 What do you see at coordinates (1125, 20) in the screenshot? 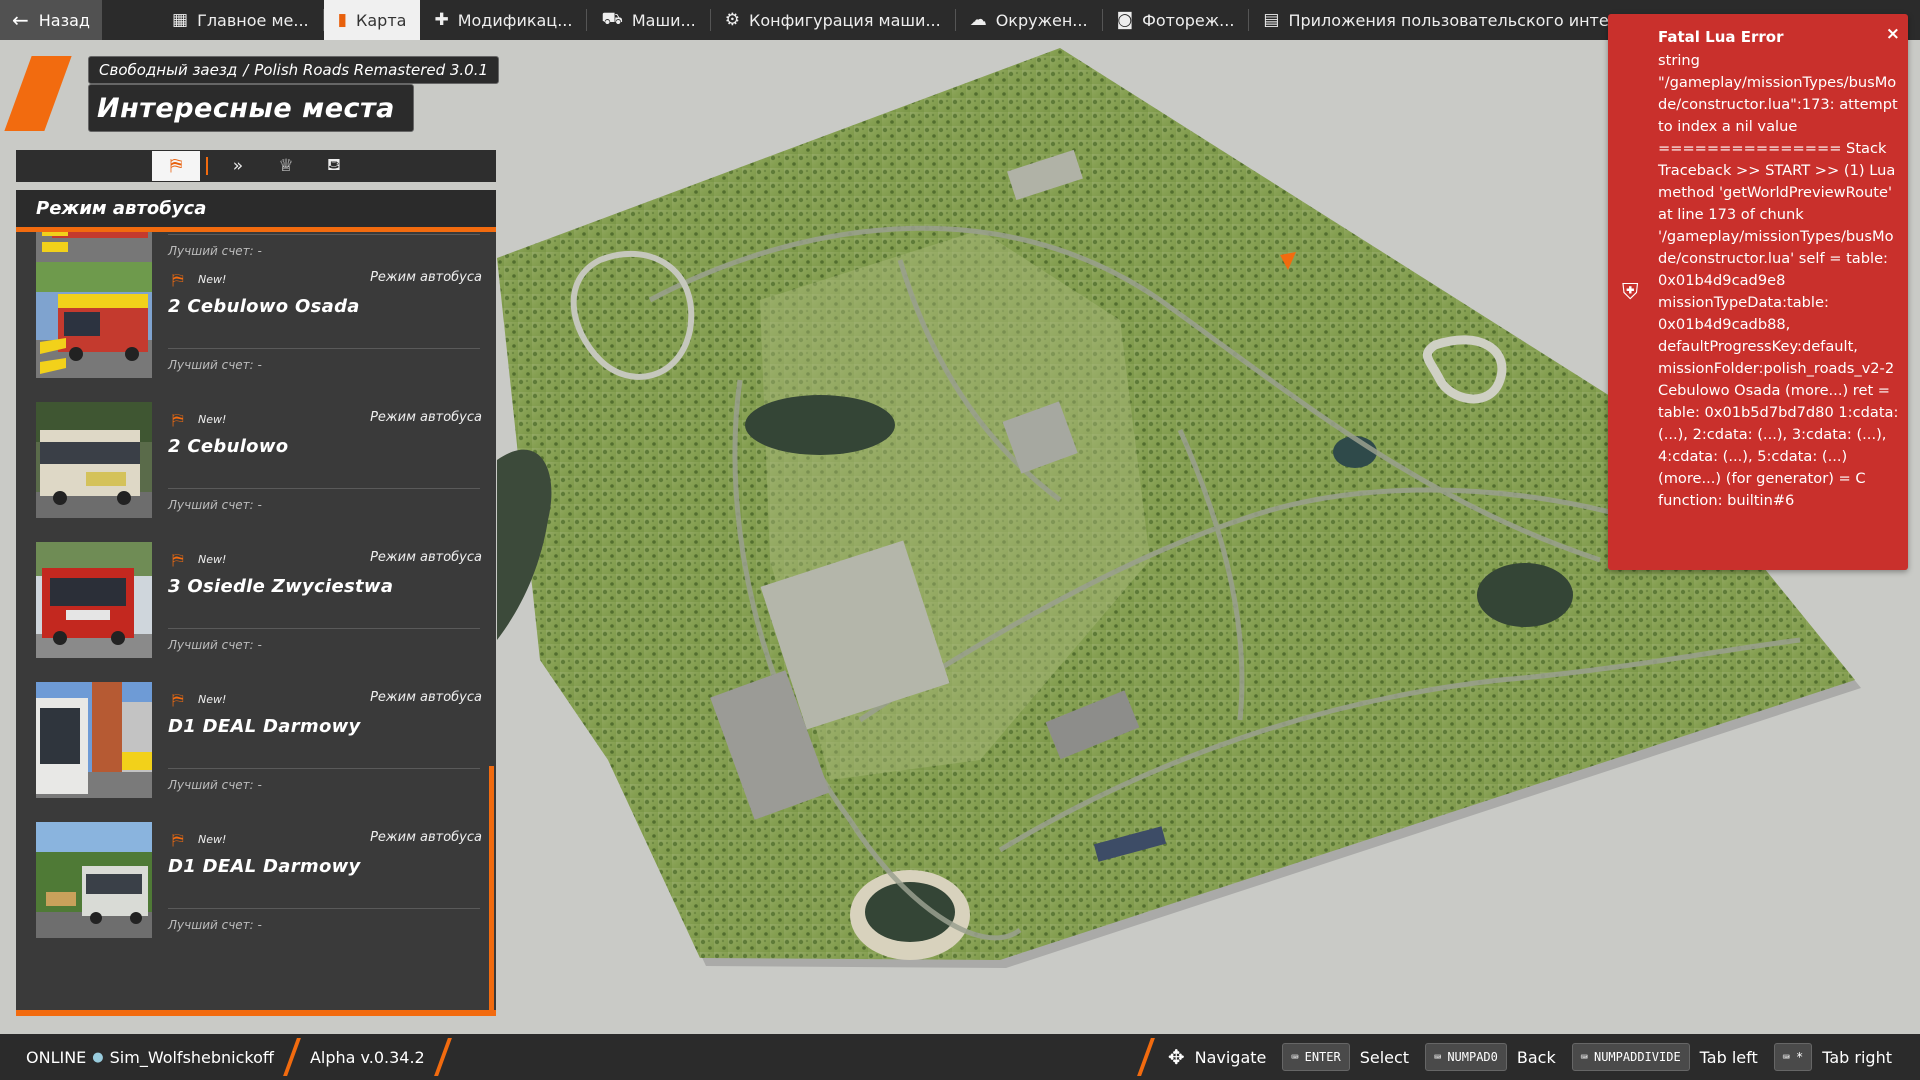
I see `camera-icon: ◙` at bounding box center [1125, 20].